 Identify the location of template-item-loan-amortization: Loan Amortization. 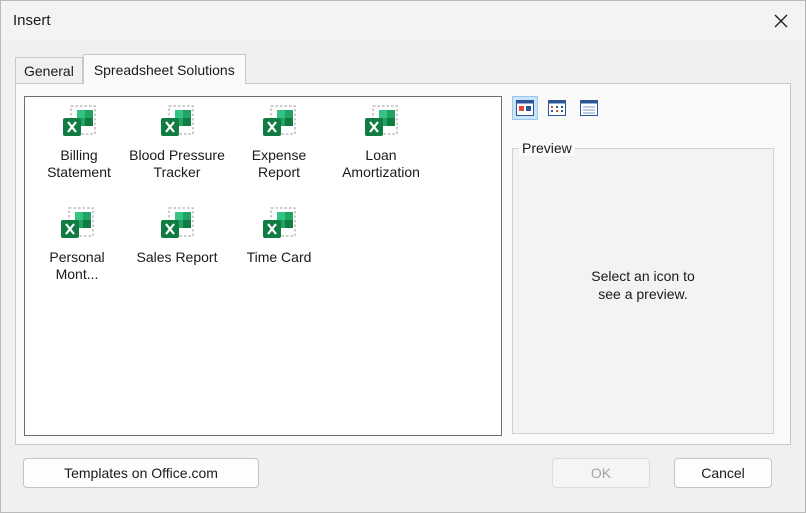
(381, 143).